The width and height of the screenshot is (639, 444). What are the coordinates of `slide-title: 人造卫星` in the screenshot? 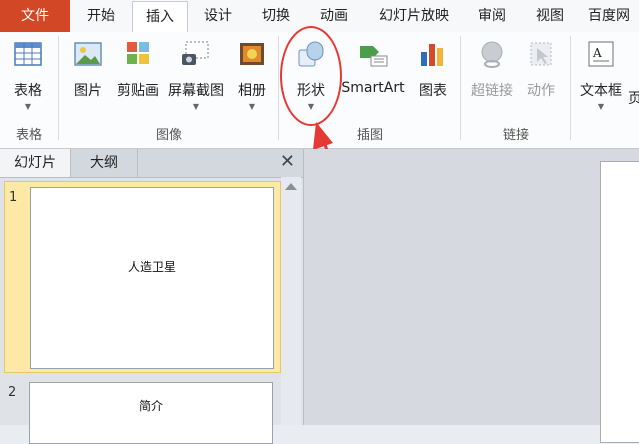 It's located at (151, 267).